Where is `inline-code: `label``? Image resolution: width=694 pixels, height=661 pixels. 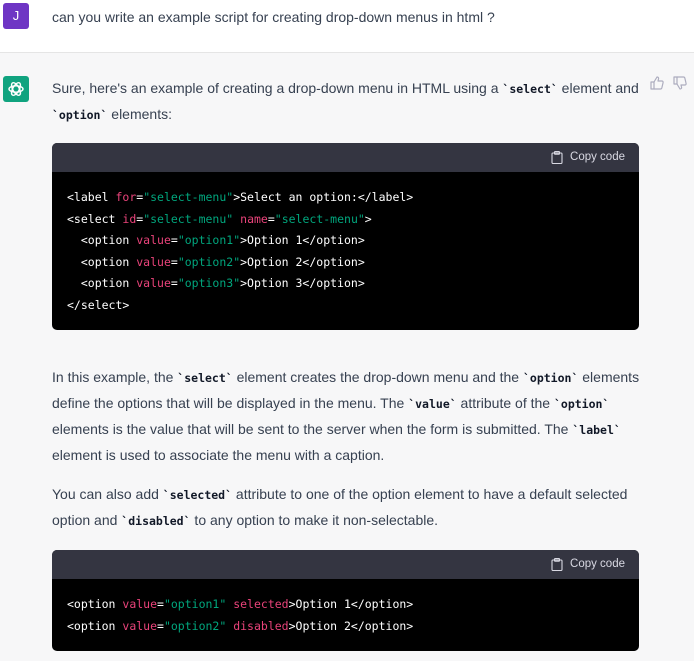
inline-code: `label` is located at coordinates (596, 430).